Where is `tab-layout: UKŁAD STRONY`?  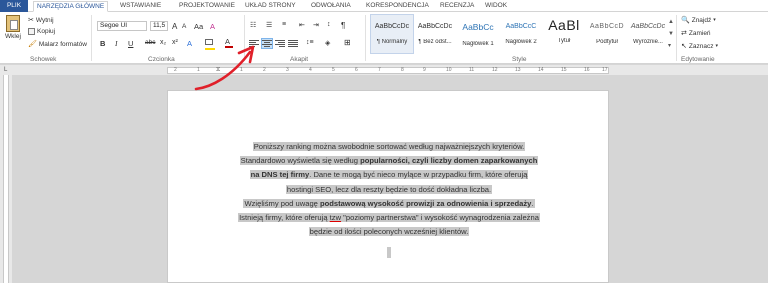 tab-layout: UKŁAD STRONY is located at coordinates (270, 6).